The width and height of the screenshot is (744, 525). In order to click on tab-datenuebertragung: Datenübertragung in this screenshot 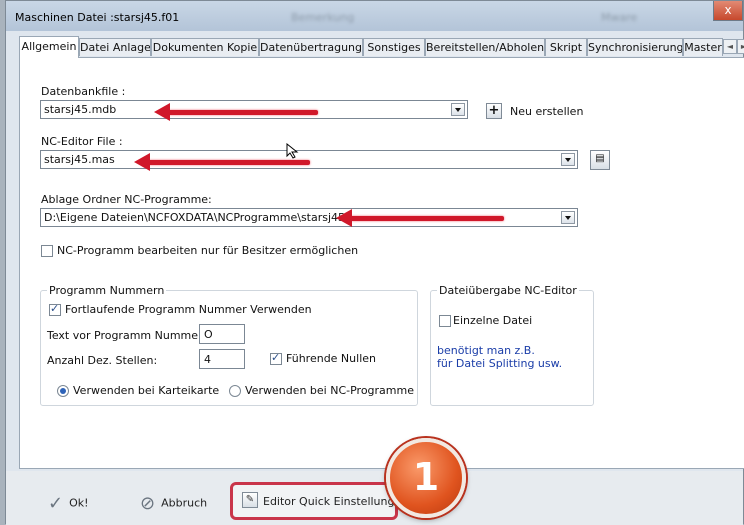, I will do `click(311, 47)`.